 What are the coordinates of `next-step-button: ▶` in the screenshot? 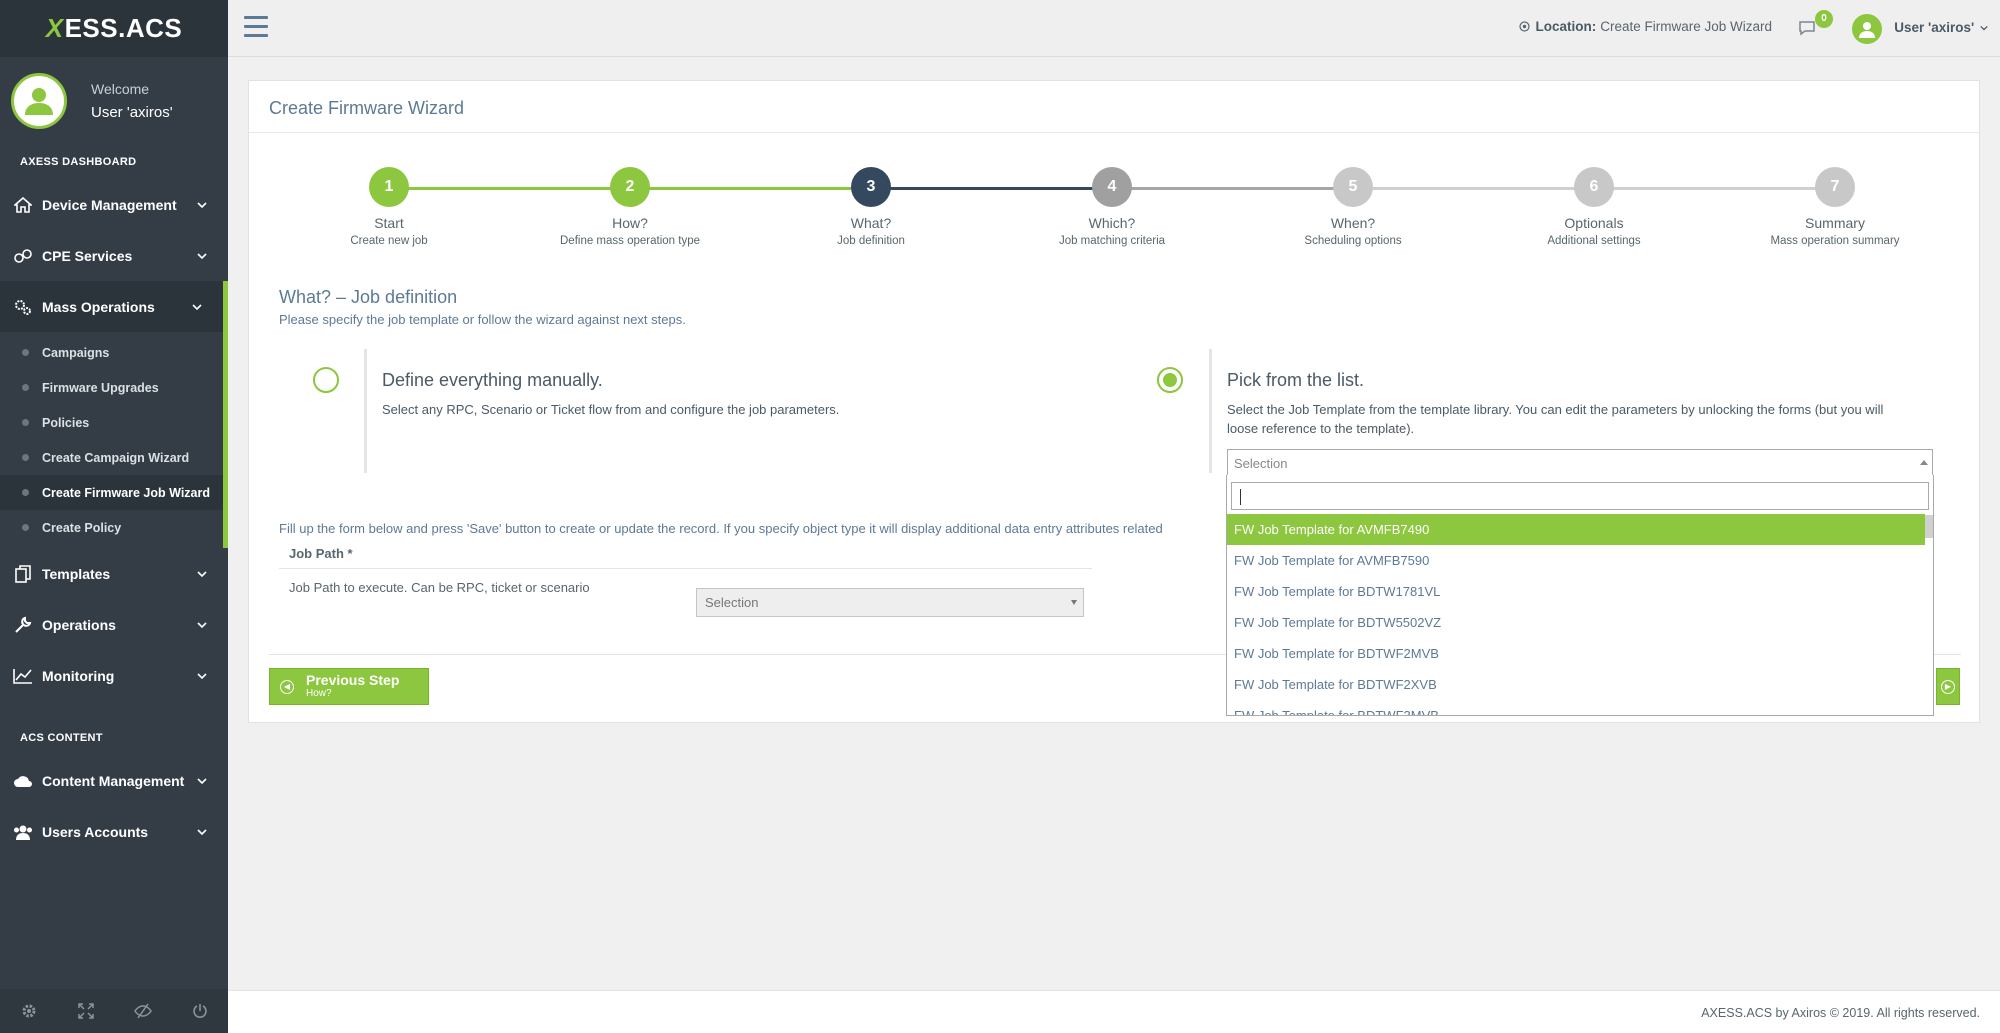 It's located at (1948, 686).